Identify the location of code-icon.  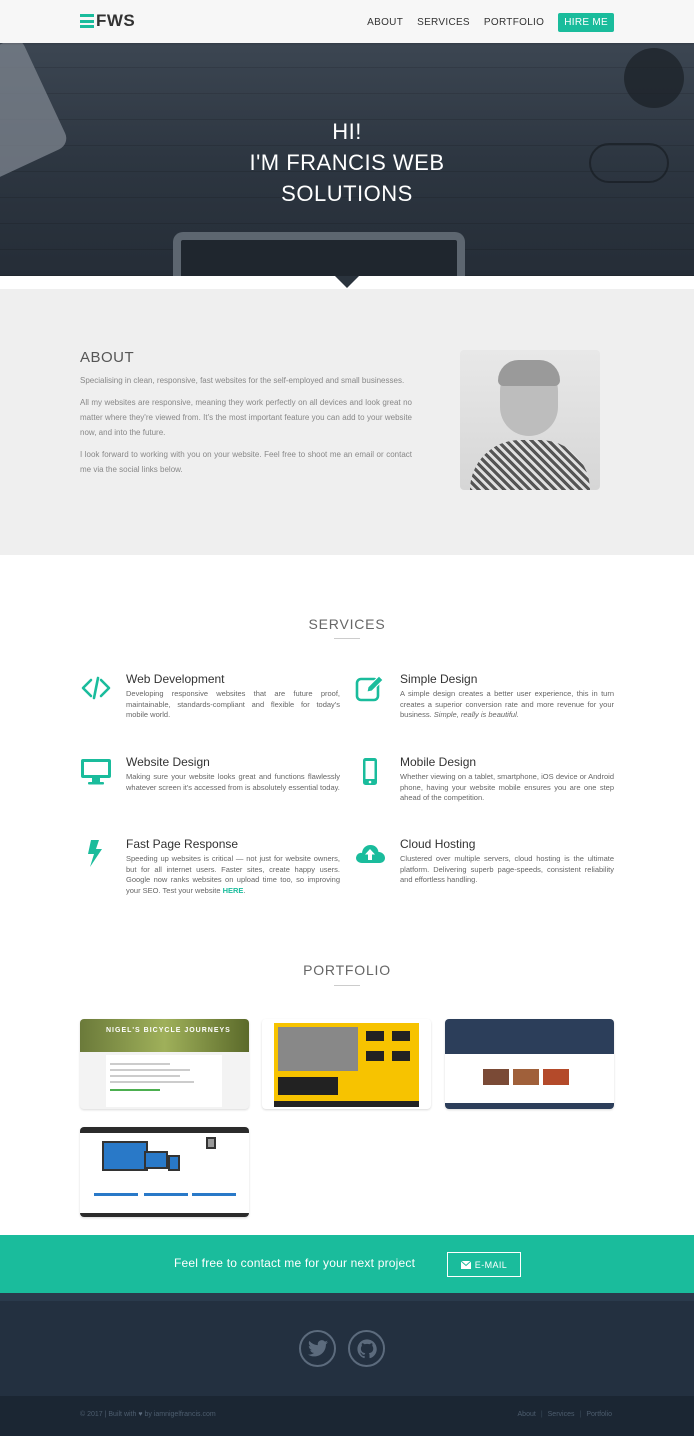
(96, 688).